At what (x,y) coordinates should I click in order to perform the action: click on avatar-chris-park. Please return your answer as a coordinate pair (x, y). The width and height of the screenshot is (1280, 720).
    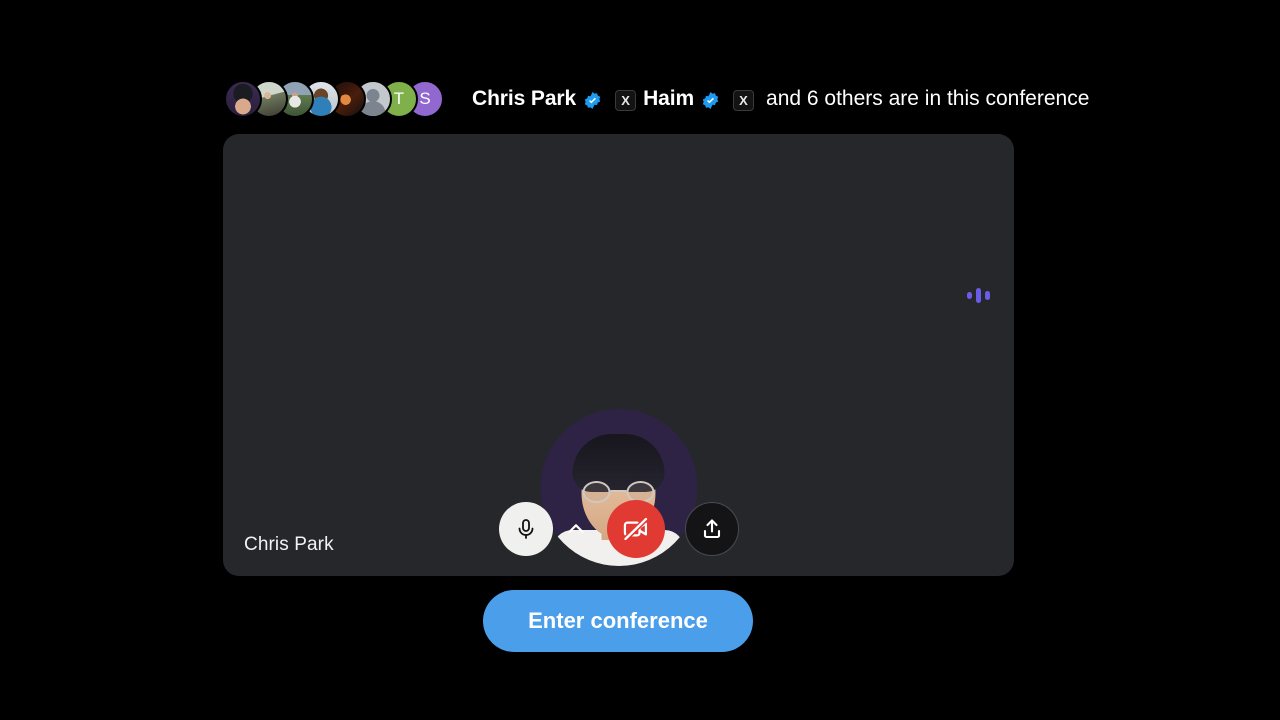
    Looking at the image, I should click on (243, 99).